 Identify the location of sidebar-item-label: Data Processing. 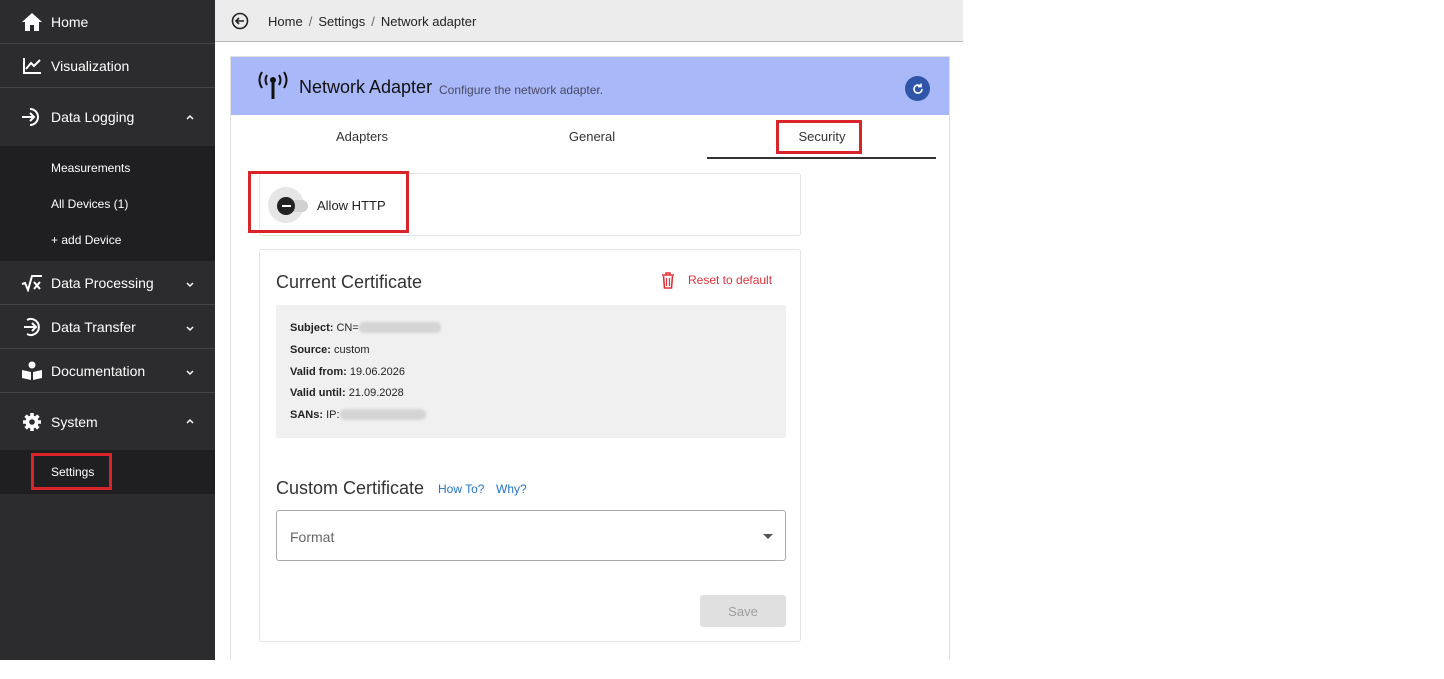
(102, 282).